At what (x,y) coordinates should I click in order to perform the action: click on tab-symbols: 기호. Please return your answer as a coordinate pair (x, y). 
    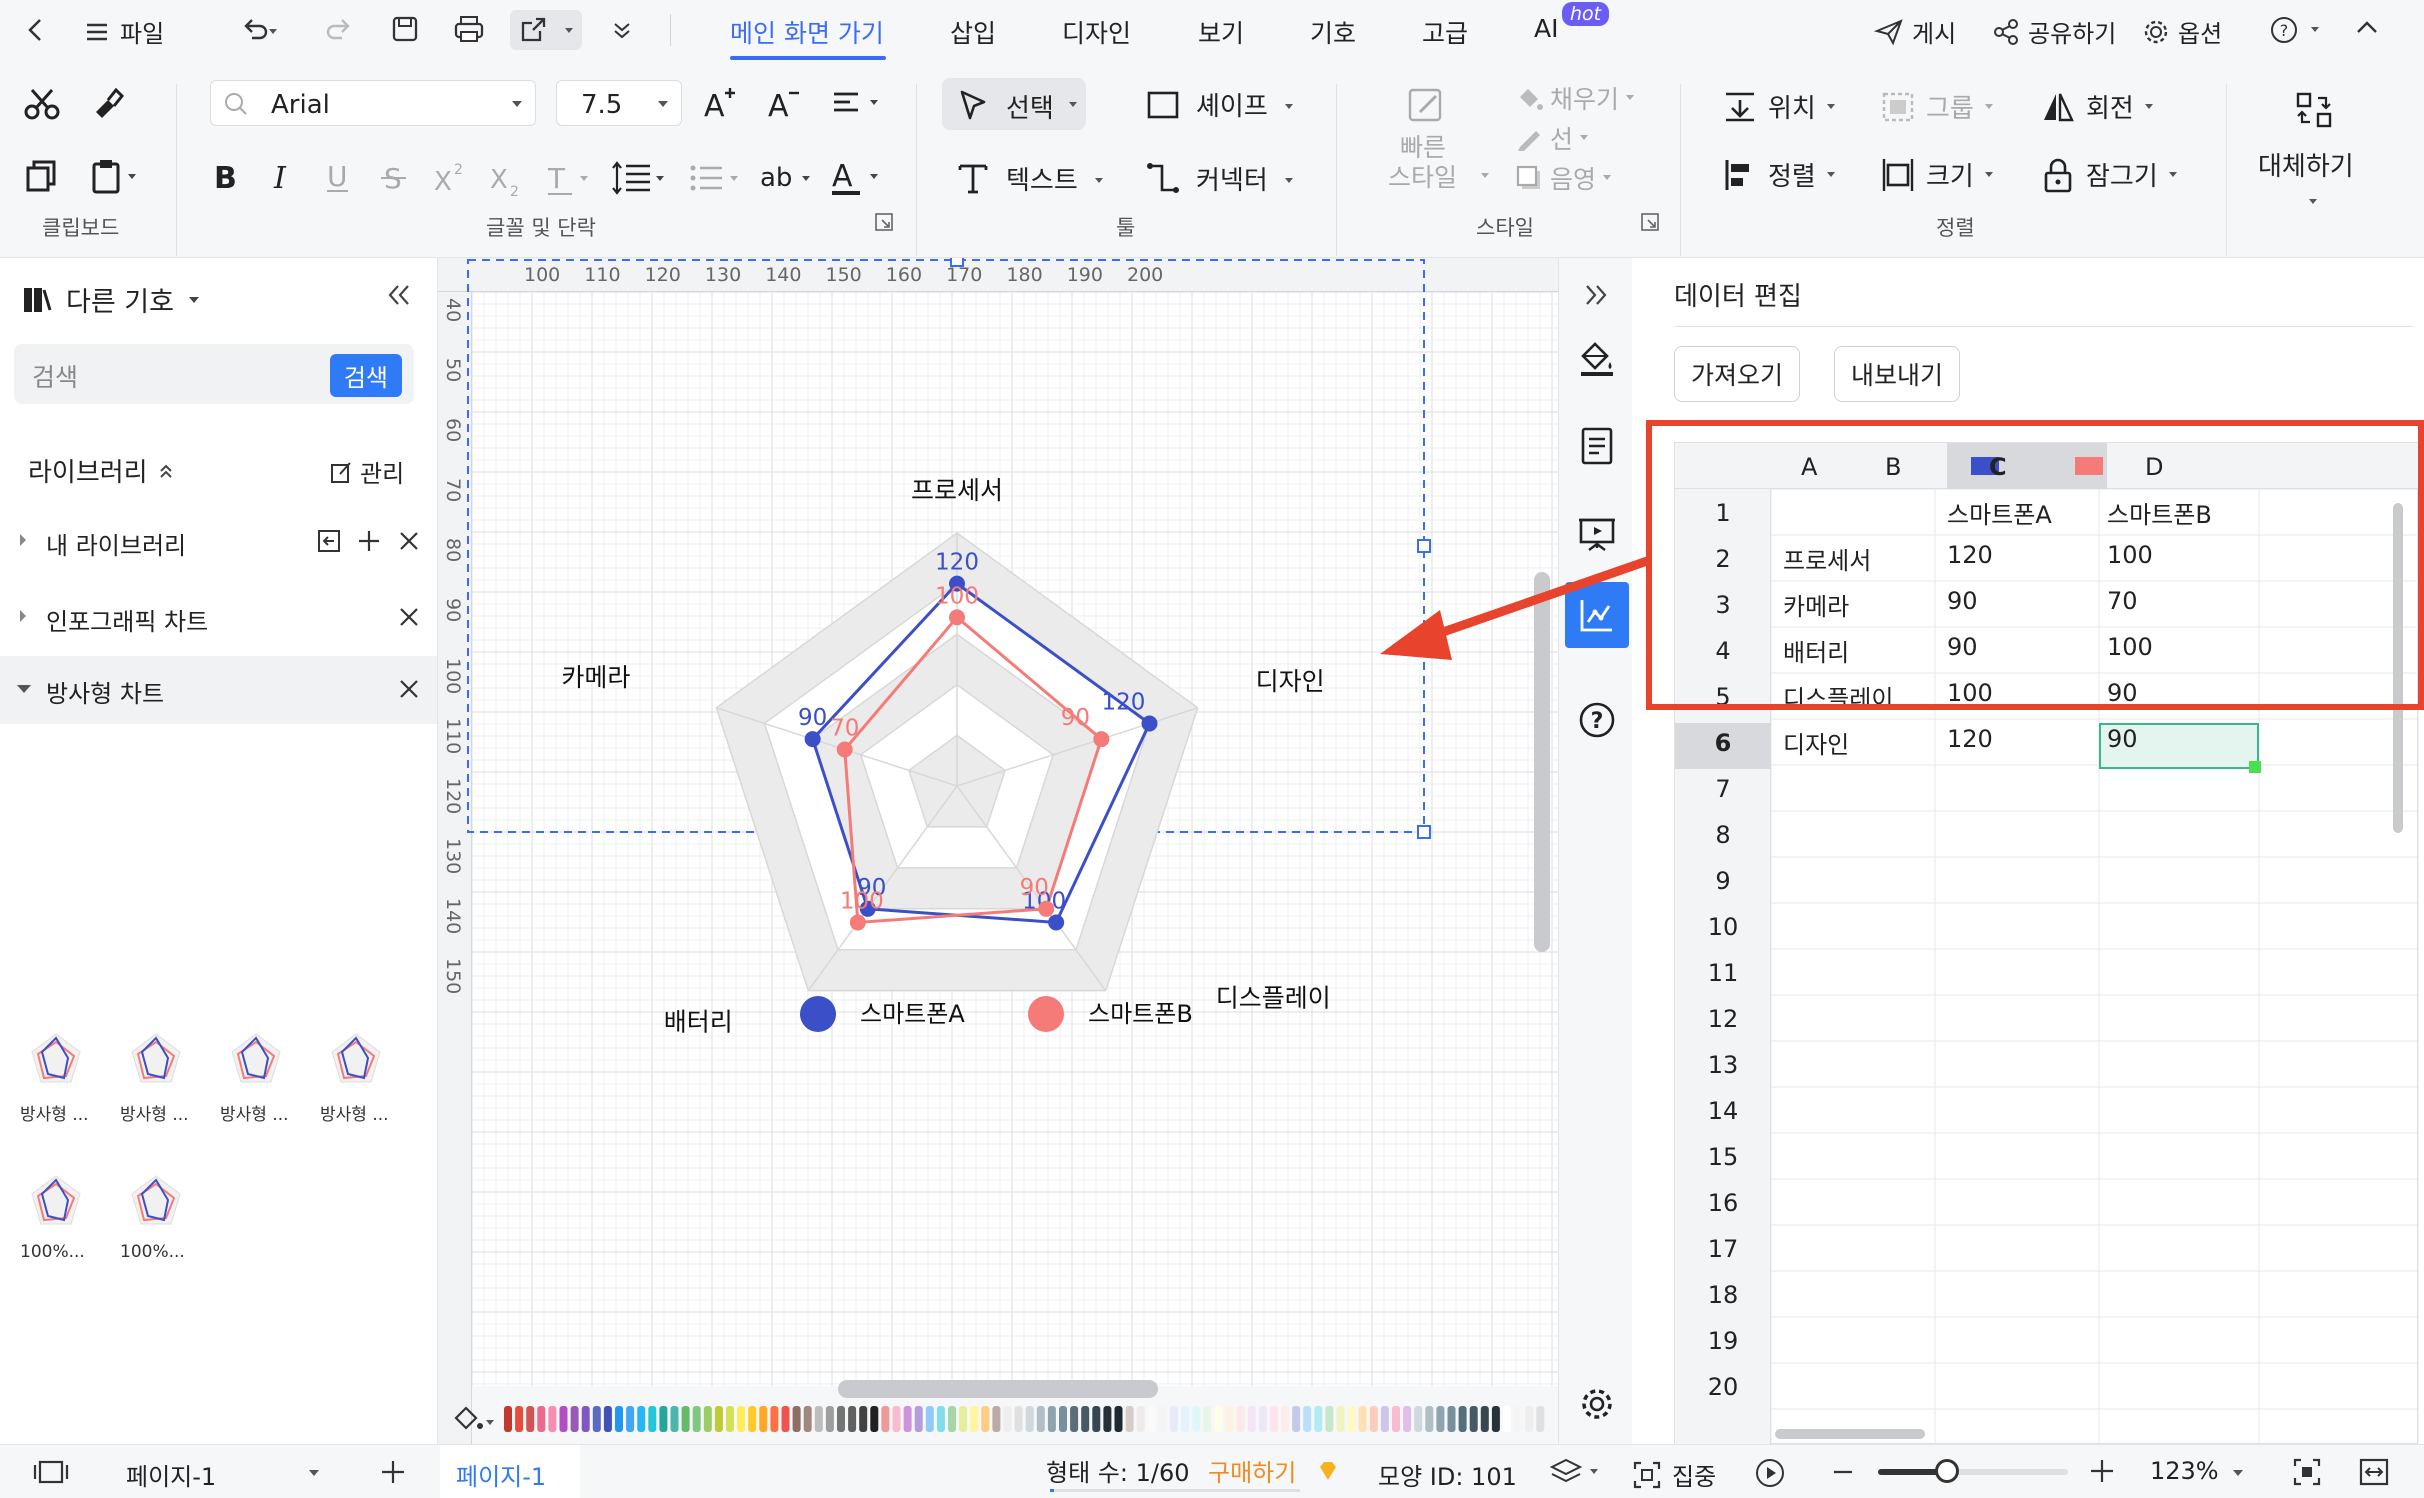
    Looking at the image, I should click on (1333, 32).